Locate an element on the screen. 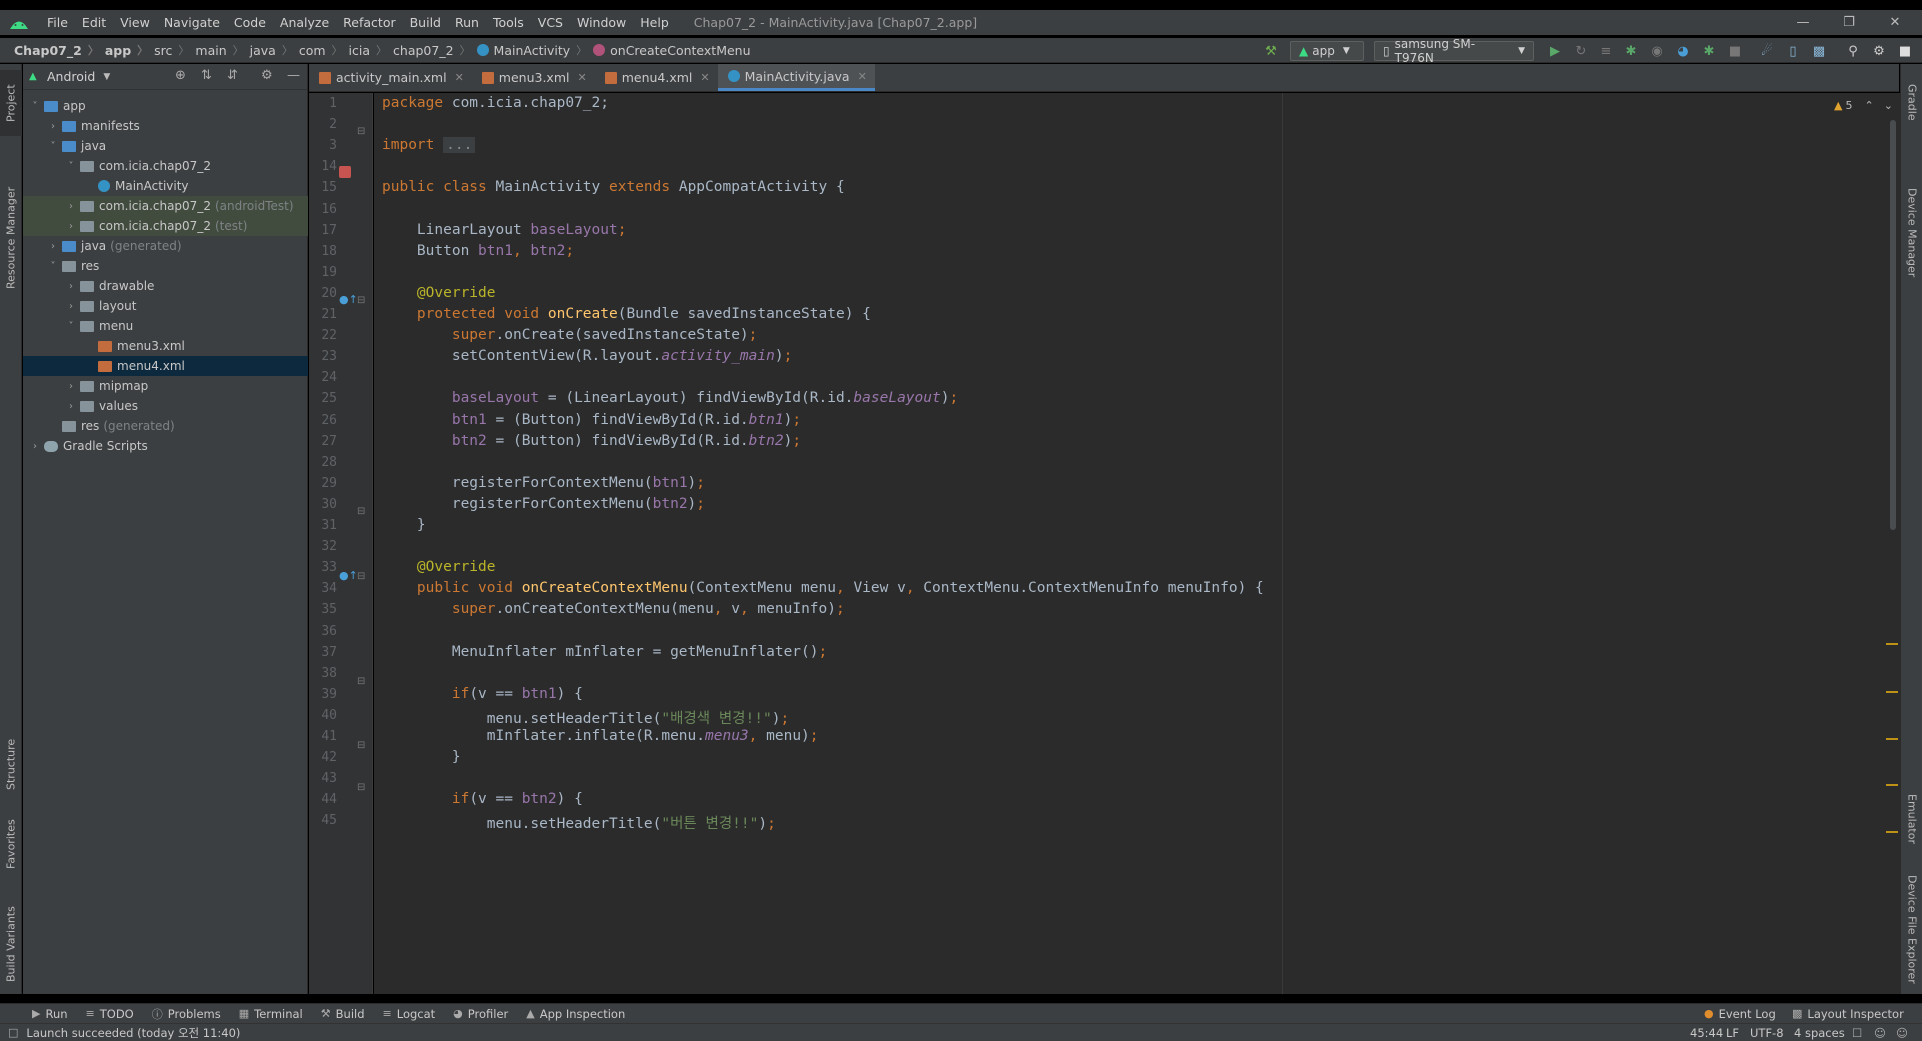  minimize-icon: — is located at coordinates (1803, 22).